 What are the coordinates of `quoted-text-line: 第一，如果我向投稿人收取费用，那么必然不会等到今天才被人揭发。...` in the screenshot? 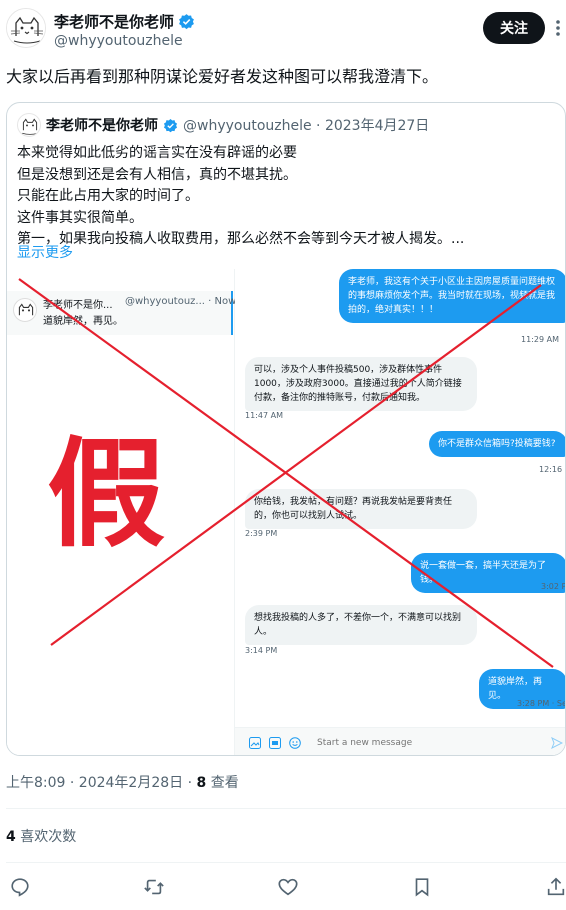 It's located at (241, 239).